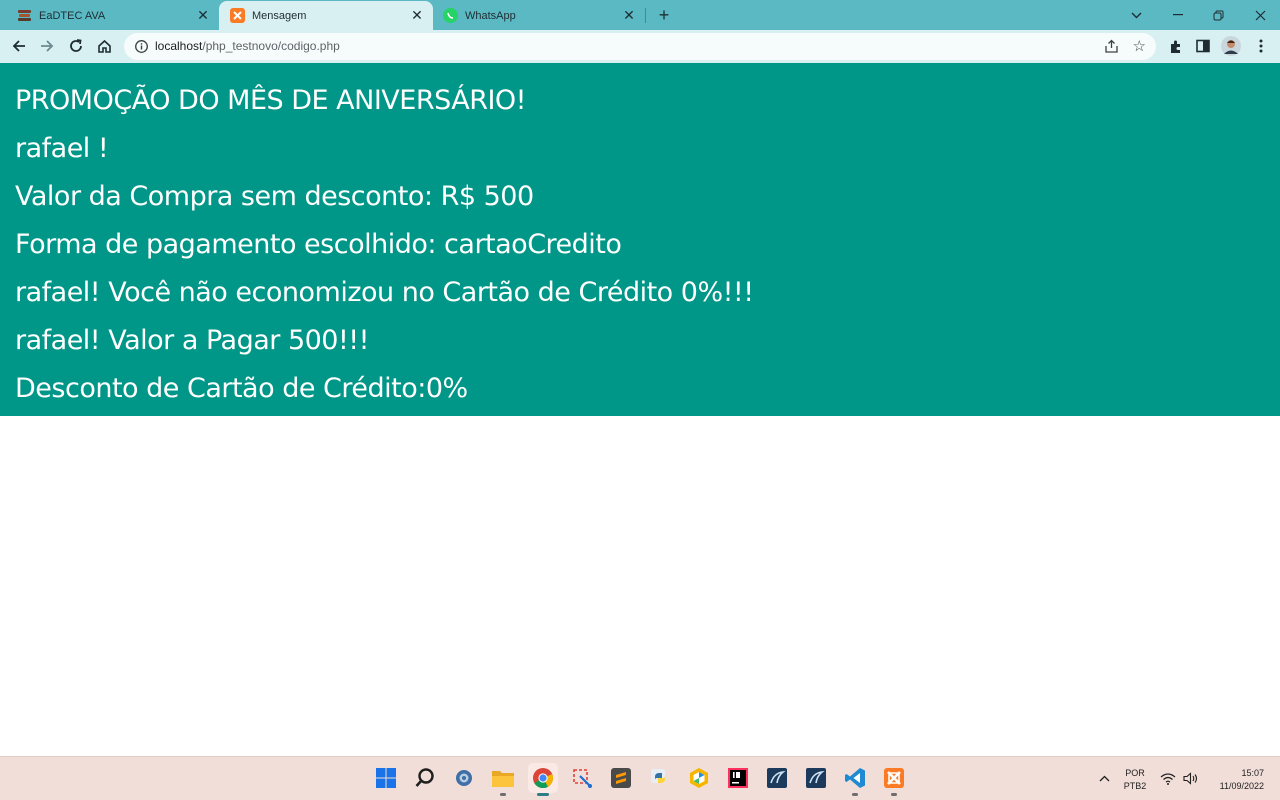  Describe the element at coordinates (1139, 46) in the screenshot. I see `bookmark-star-icon: ☆` at that location.